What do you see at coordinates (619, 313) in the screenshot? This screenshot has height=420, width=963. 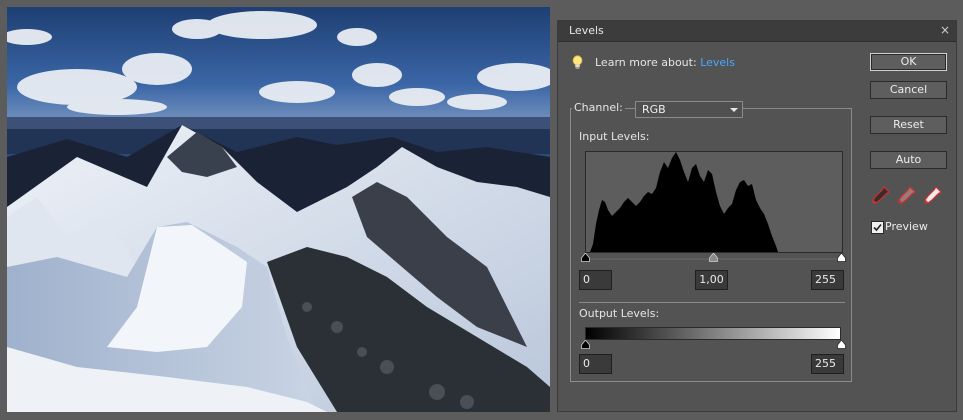 I see `output-levels-label: Output Levels:` at bounding box center [619, 313].